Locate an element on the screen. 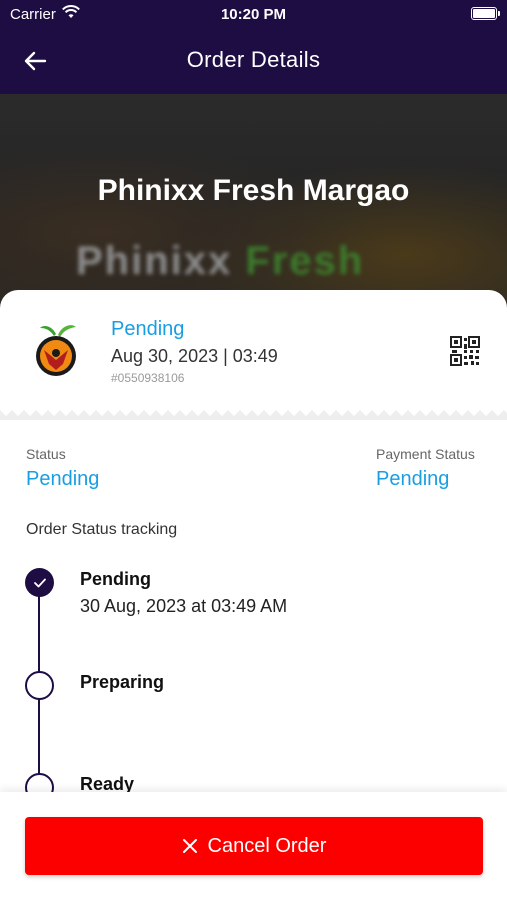 The width and height of the screenshot is (507, 900). step-indicator-preparing is located at coordinates (39, 685).